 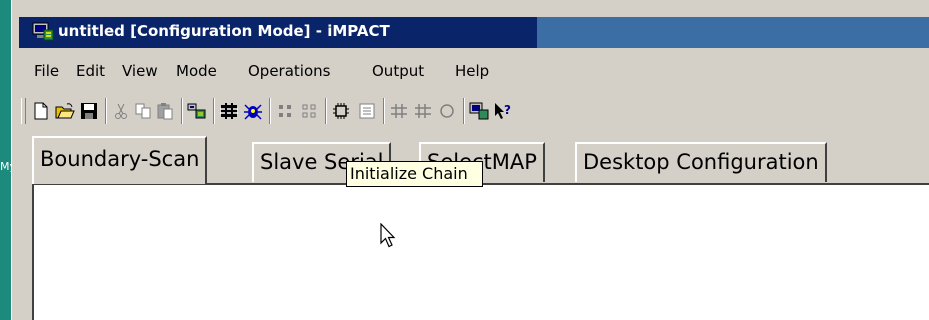 I want to click on grid2-icon, so click(x=309, y=111).